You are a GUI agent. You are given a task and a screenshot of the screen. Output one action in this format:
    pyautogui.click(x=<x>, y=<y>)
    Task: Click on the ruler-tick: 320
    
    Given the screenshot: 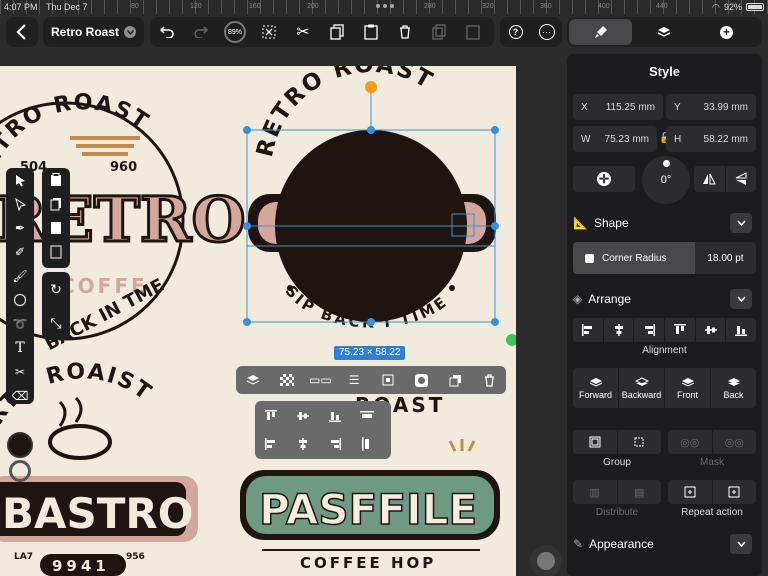 What is the action you would take?
    pyautogui.click(x=488, y=6)
    